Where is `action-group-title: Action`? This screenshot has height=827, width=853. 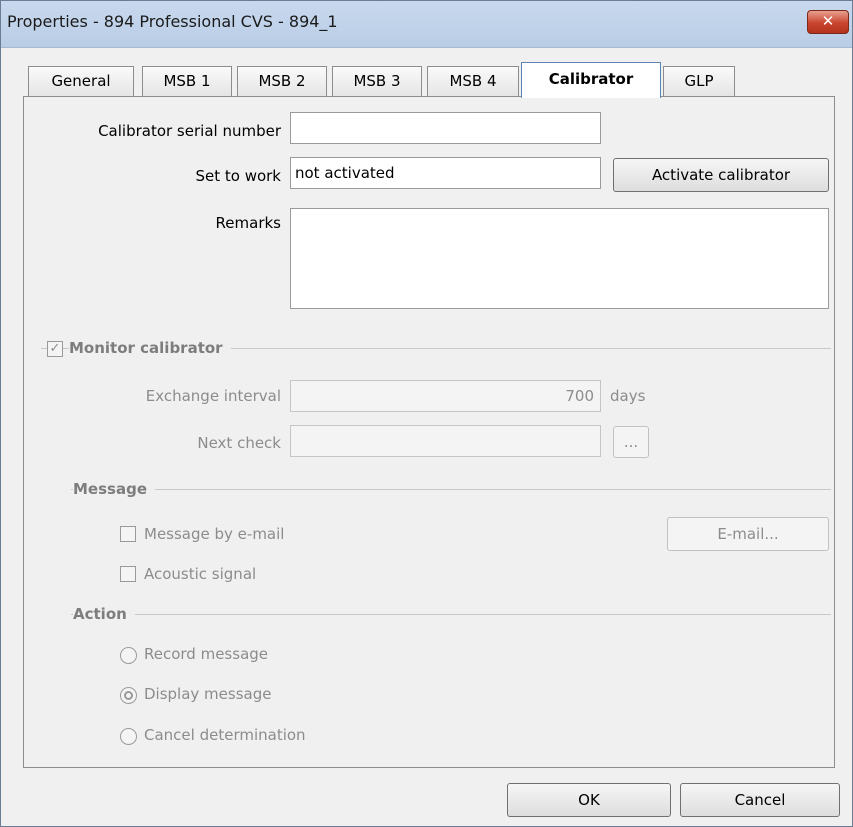
action-group-title: Action is located at coordinates (104, 614).